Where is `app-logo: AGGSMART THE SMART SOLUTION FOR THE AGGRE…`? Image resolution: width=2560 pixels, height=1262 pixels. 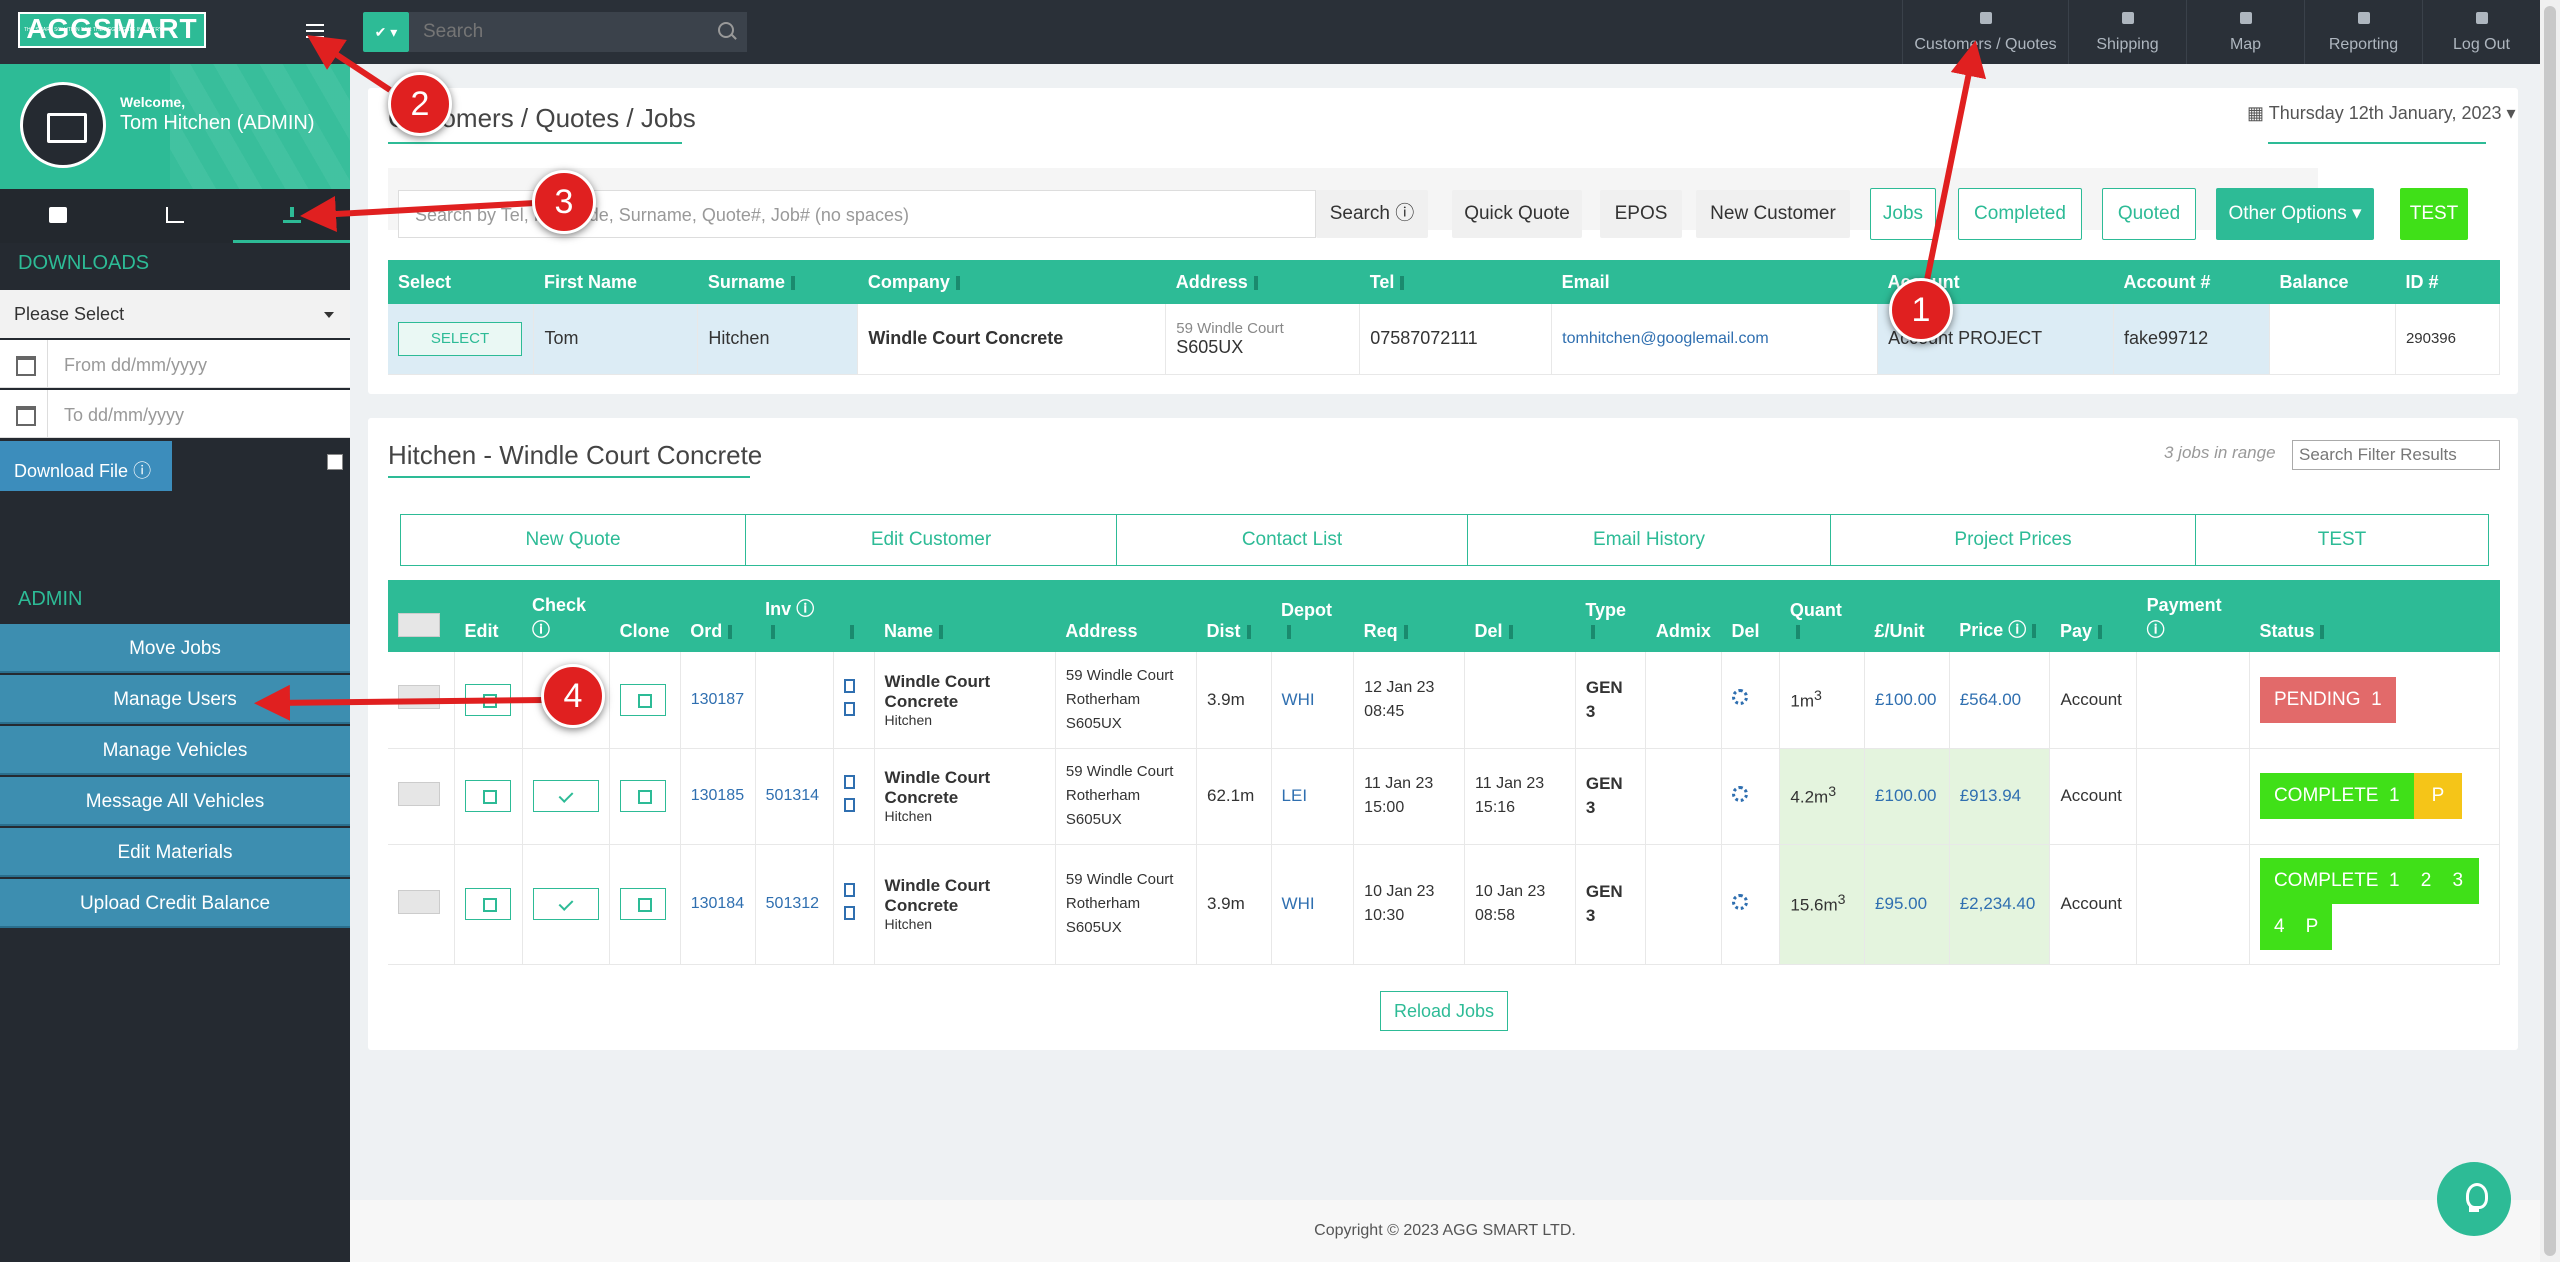
app-logo: AGGSMART THE SMART SOLUTION FOR THE AGGRE… is located at coordinates (112, 30).